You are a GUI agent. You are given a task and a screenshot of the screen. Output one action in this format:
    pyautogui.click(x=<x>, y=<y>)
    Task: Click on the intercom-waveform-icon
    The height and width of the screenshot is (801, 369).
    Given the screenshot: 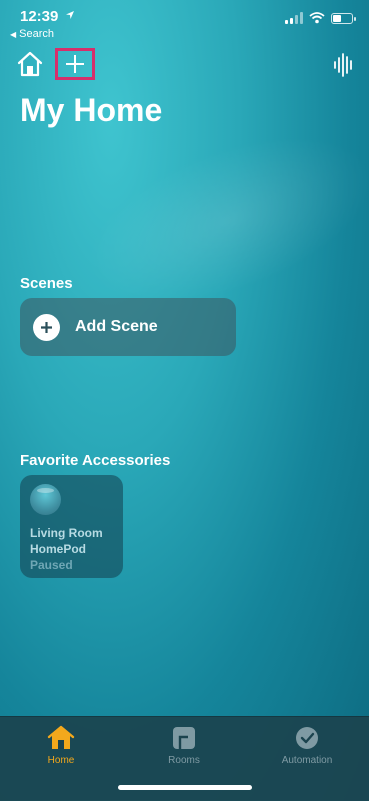 What is the action you would take?
    pyautogui.click(x=344, y=65)
    